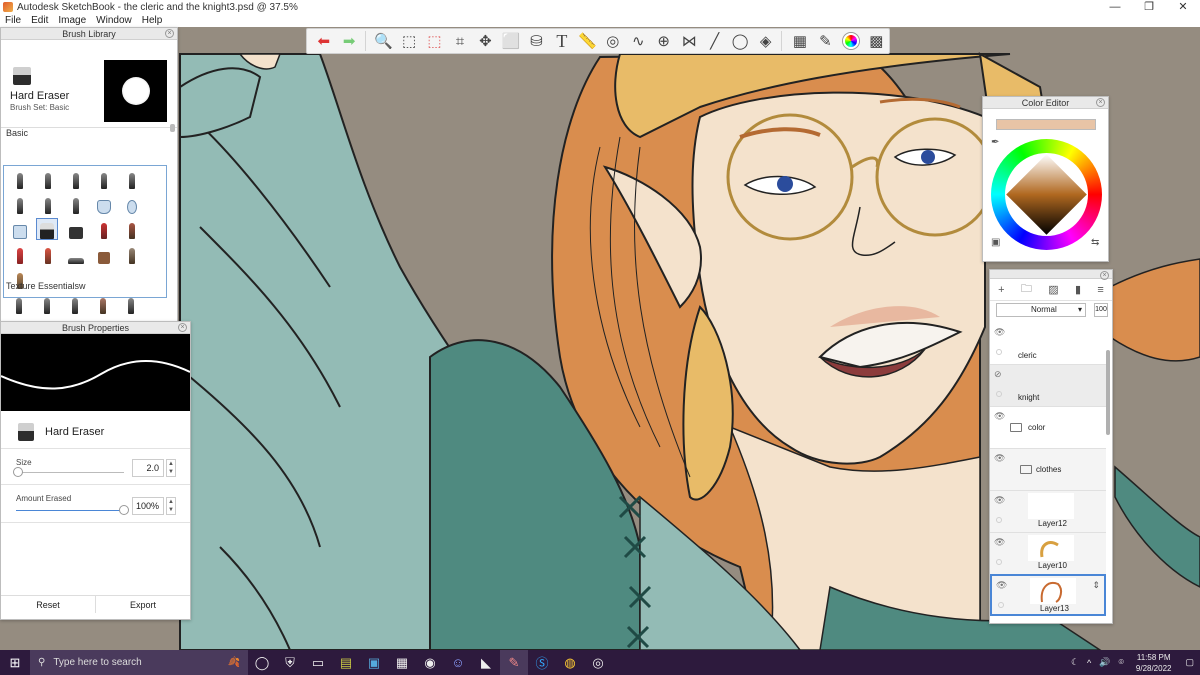 The width and height of the screenshot is (1200, 675). I want to click on brush-airbrush-icon, so click(104, 204).